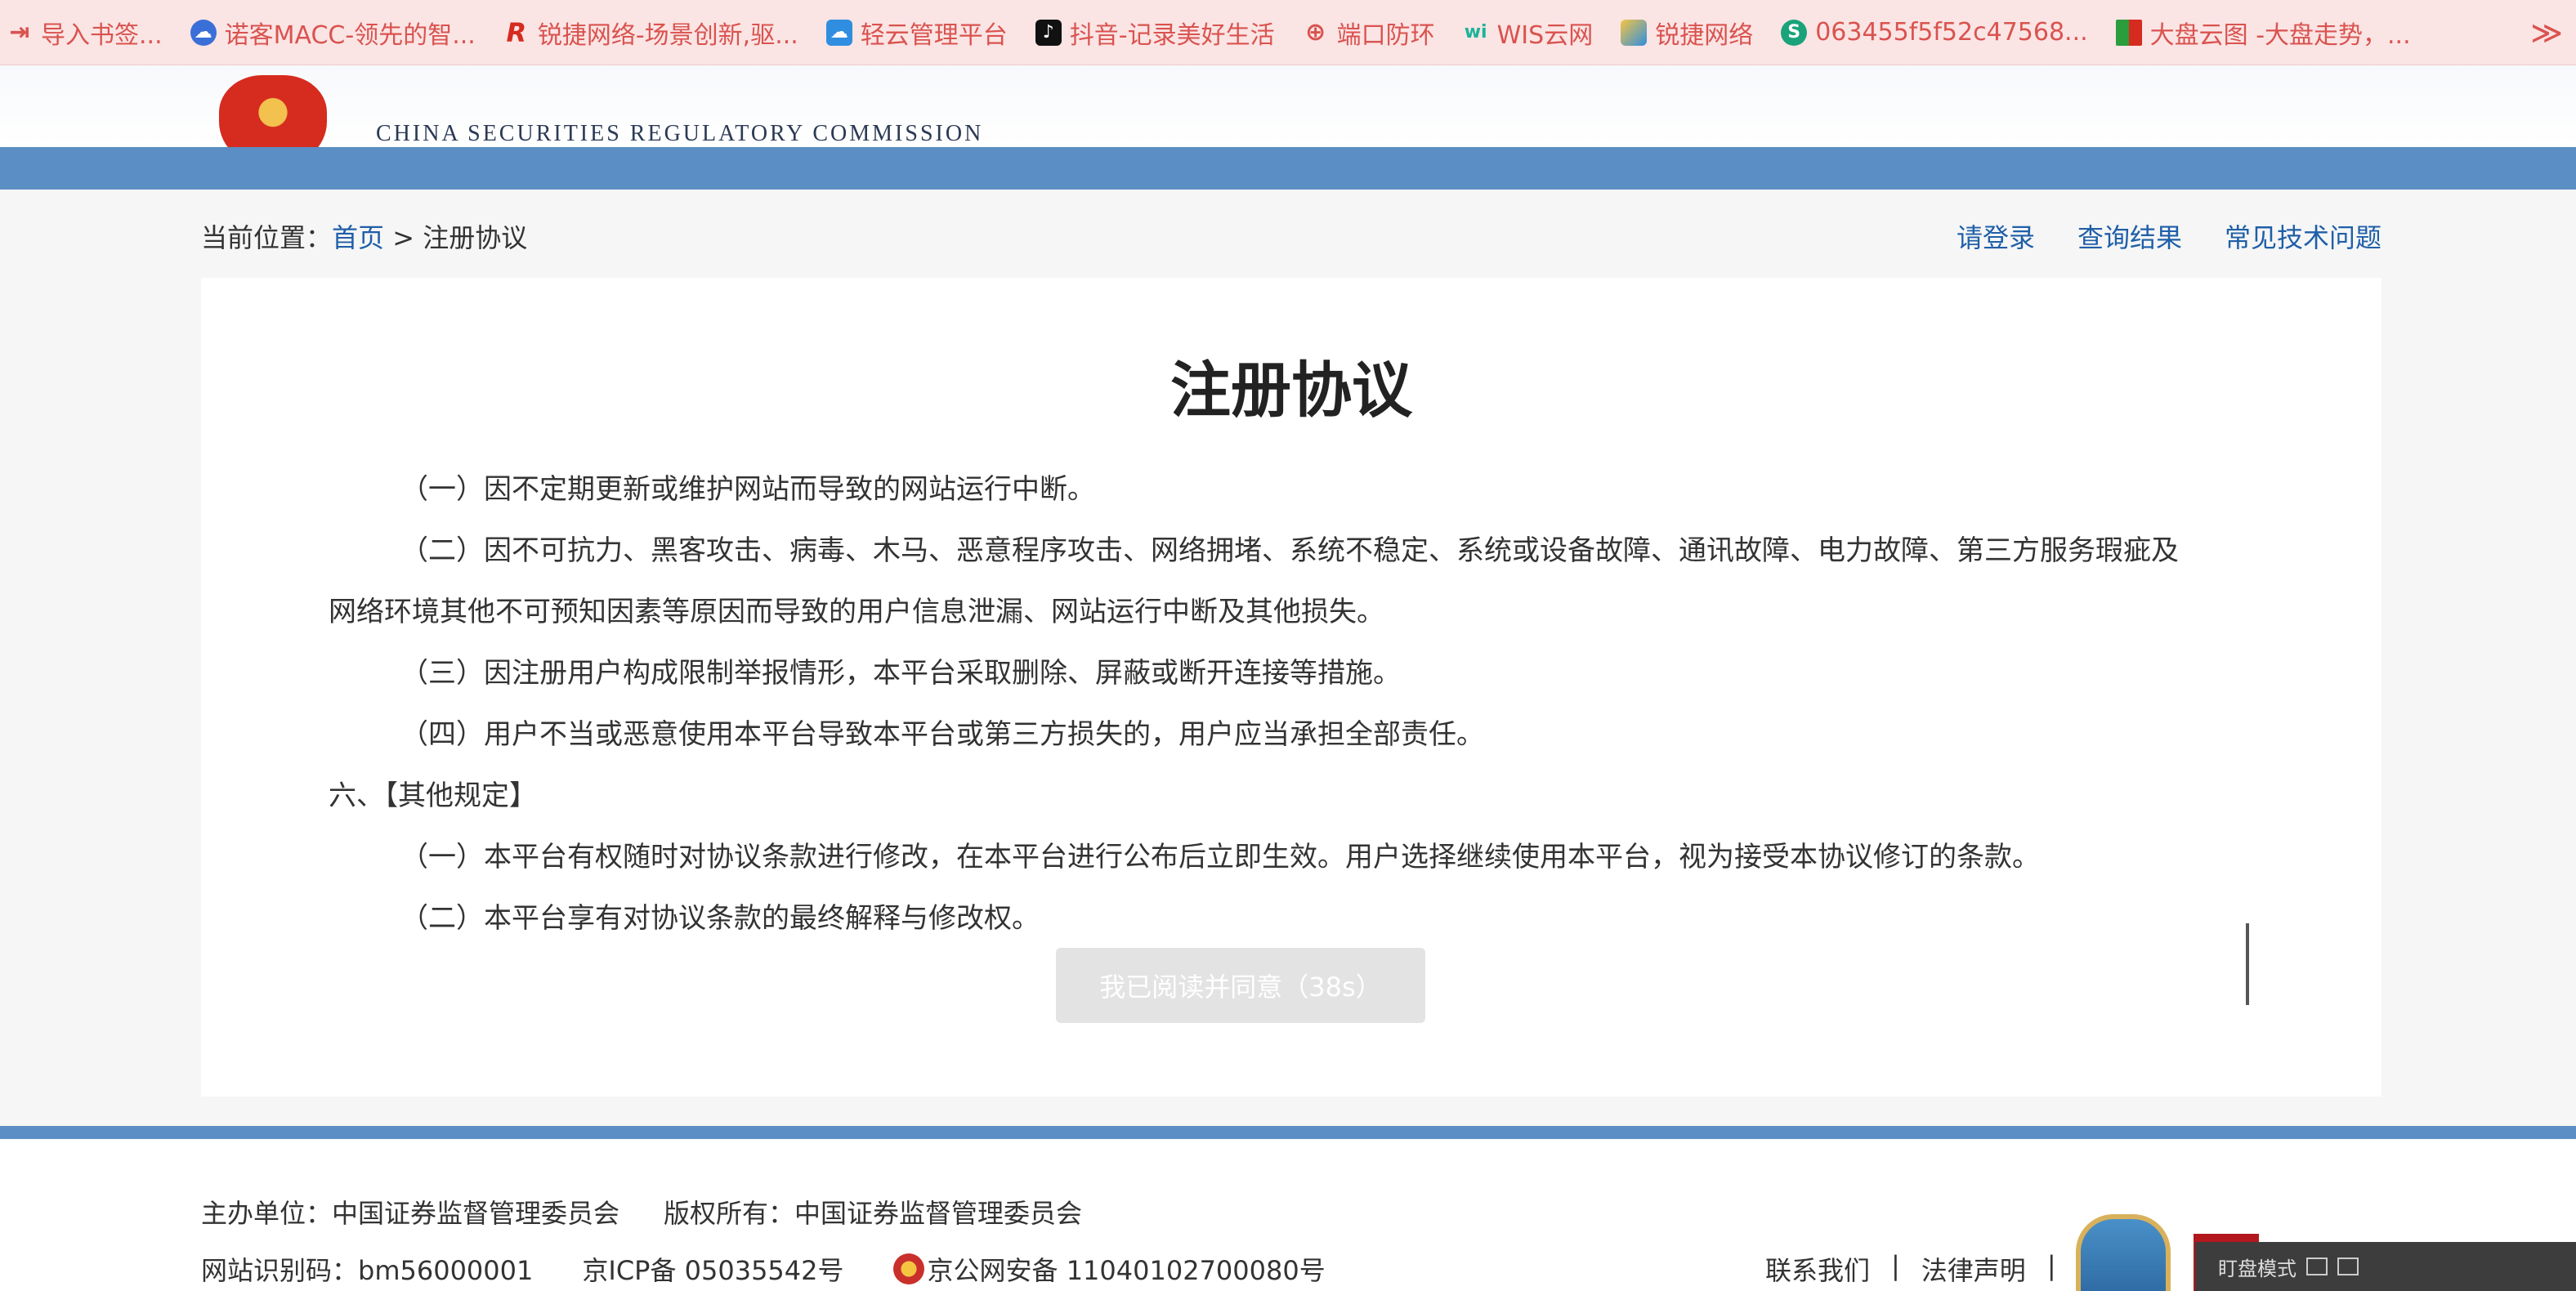 This screenshot has width=2576, height=1291. I want to click on bookmark-label: 轻云管理平台, so click(934, 35).